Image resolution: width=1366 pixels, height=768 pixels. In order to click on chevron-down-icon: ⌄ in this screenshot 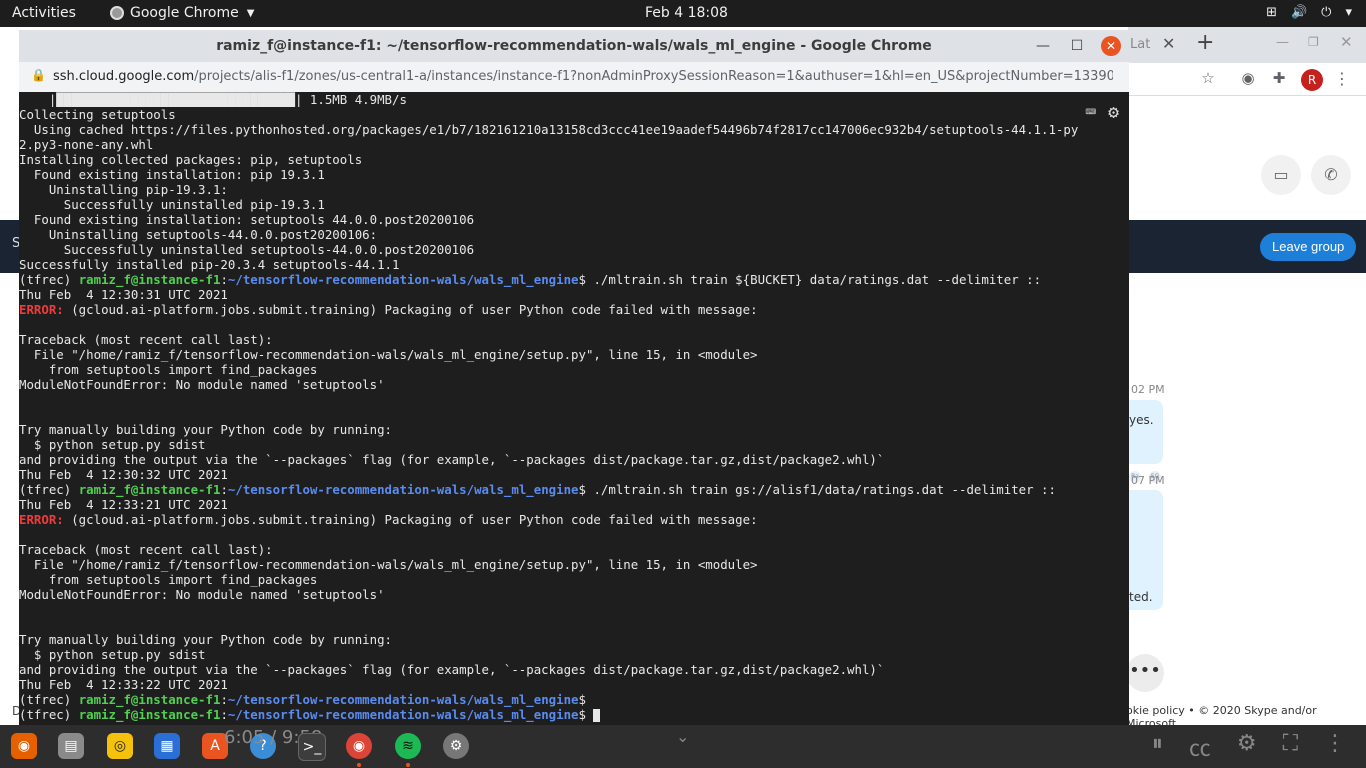, I will do `click(682, 736)`.